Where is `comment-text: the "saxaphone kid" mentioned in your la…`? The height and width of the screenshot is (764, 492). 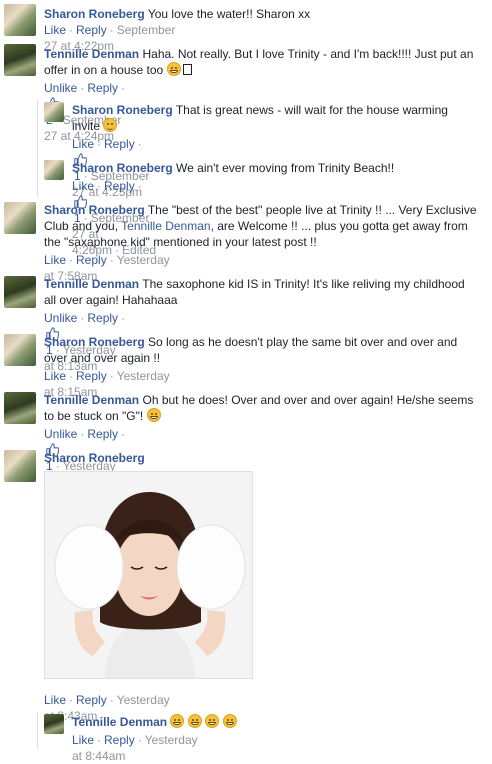
comment-text: the "saxaphone kid" mentioned in your la… is located at coordinates (180, 242).